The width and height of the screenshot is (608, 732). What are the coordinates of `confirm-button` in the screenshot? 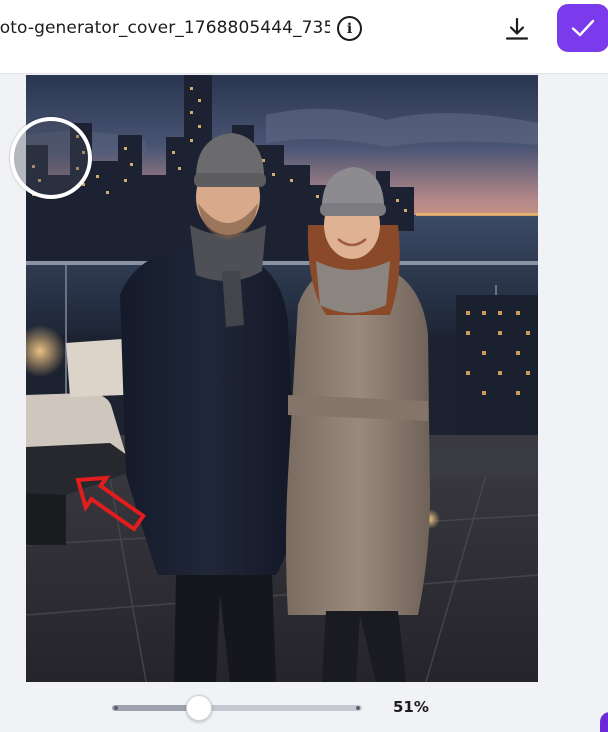 It's located at (582, 28).